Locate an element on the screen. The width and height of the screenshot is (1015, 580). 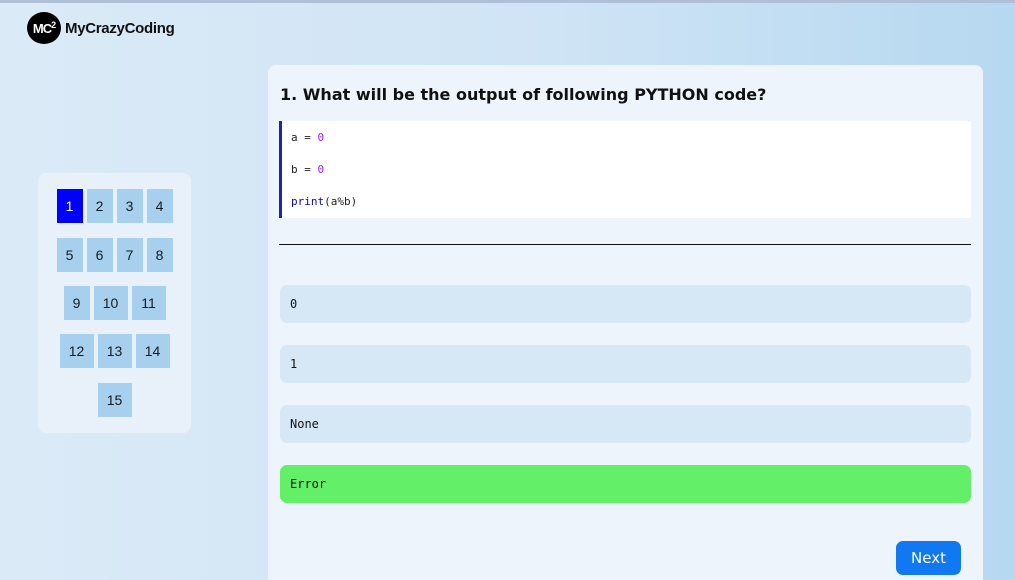
navigator-row: 9 10 11 is located at coordinates (114, 303).